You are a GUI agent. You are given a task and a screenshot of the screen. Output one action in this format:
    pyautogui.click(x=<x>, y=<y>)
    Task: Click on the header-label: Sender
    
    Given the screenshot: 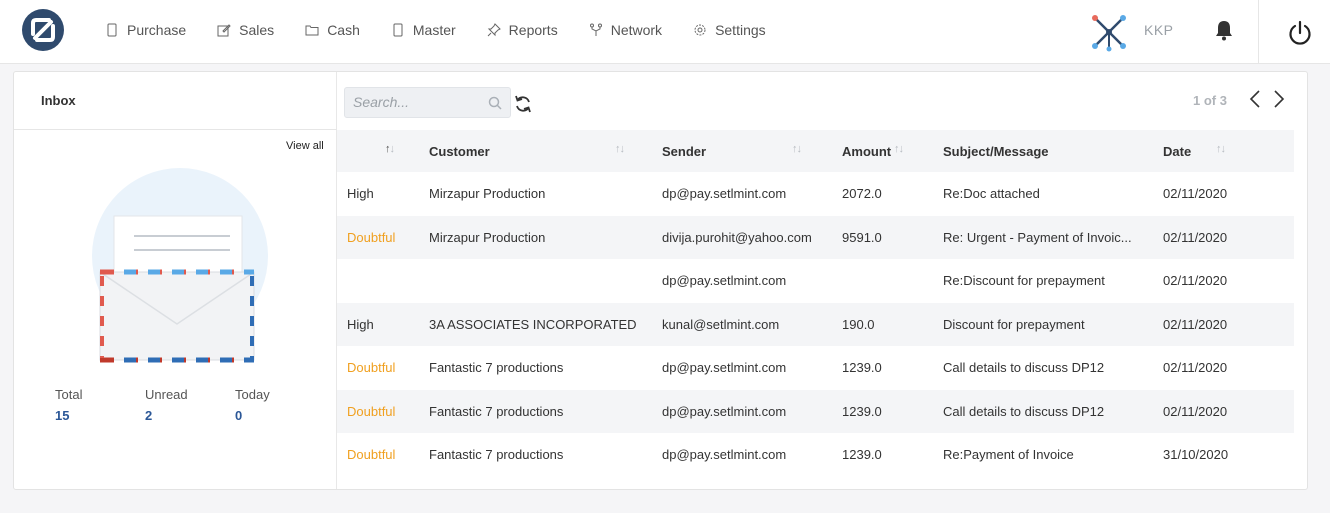 What is the action you would take?
    pyautogui.click(x=684, y=151)
    